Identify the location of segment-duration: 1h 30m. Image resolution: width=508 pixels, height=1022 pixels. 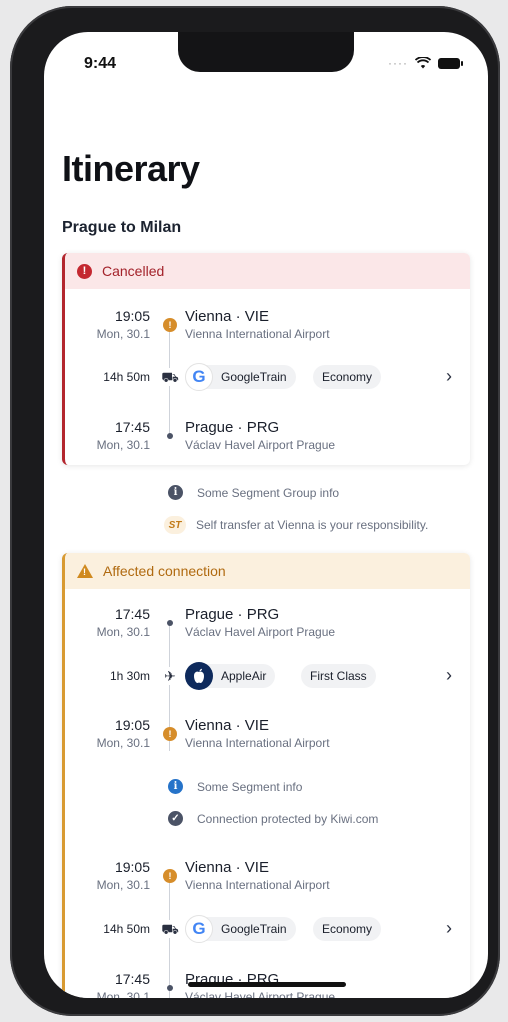
(129, 676).